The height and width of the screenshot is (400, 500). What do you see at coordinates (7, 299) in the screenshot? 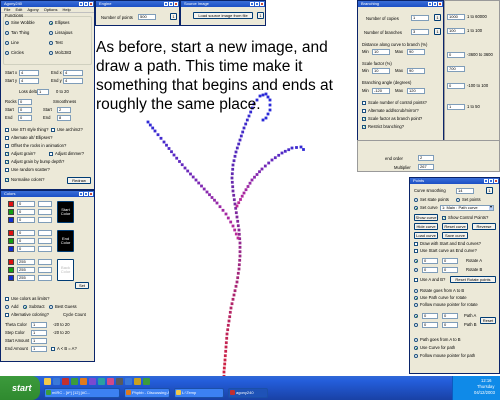
I see `use-colors-checkbox` at bounding box center [7, 299].